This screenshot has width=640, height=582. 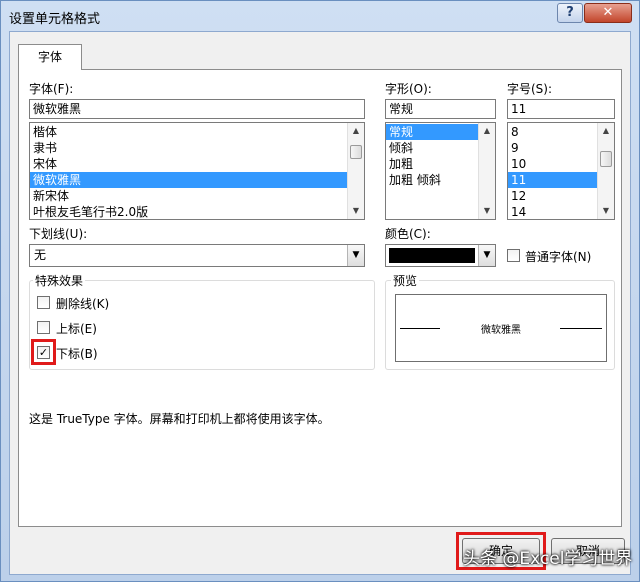 I want to click on list-item: 加粗, so click(x=432, y=164).